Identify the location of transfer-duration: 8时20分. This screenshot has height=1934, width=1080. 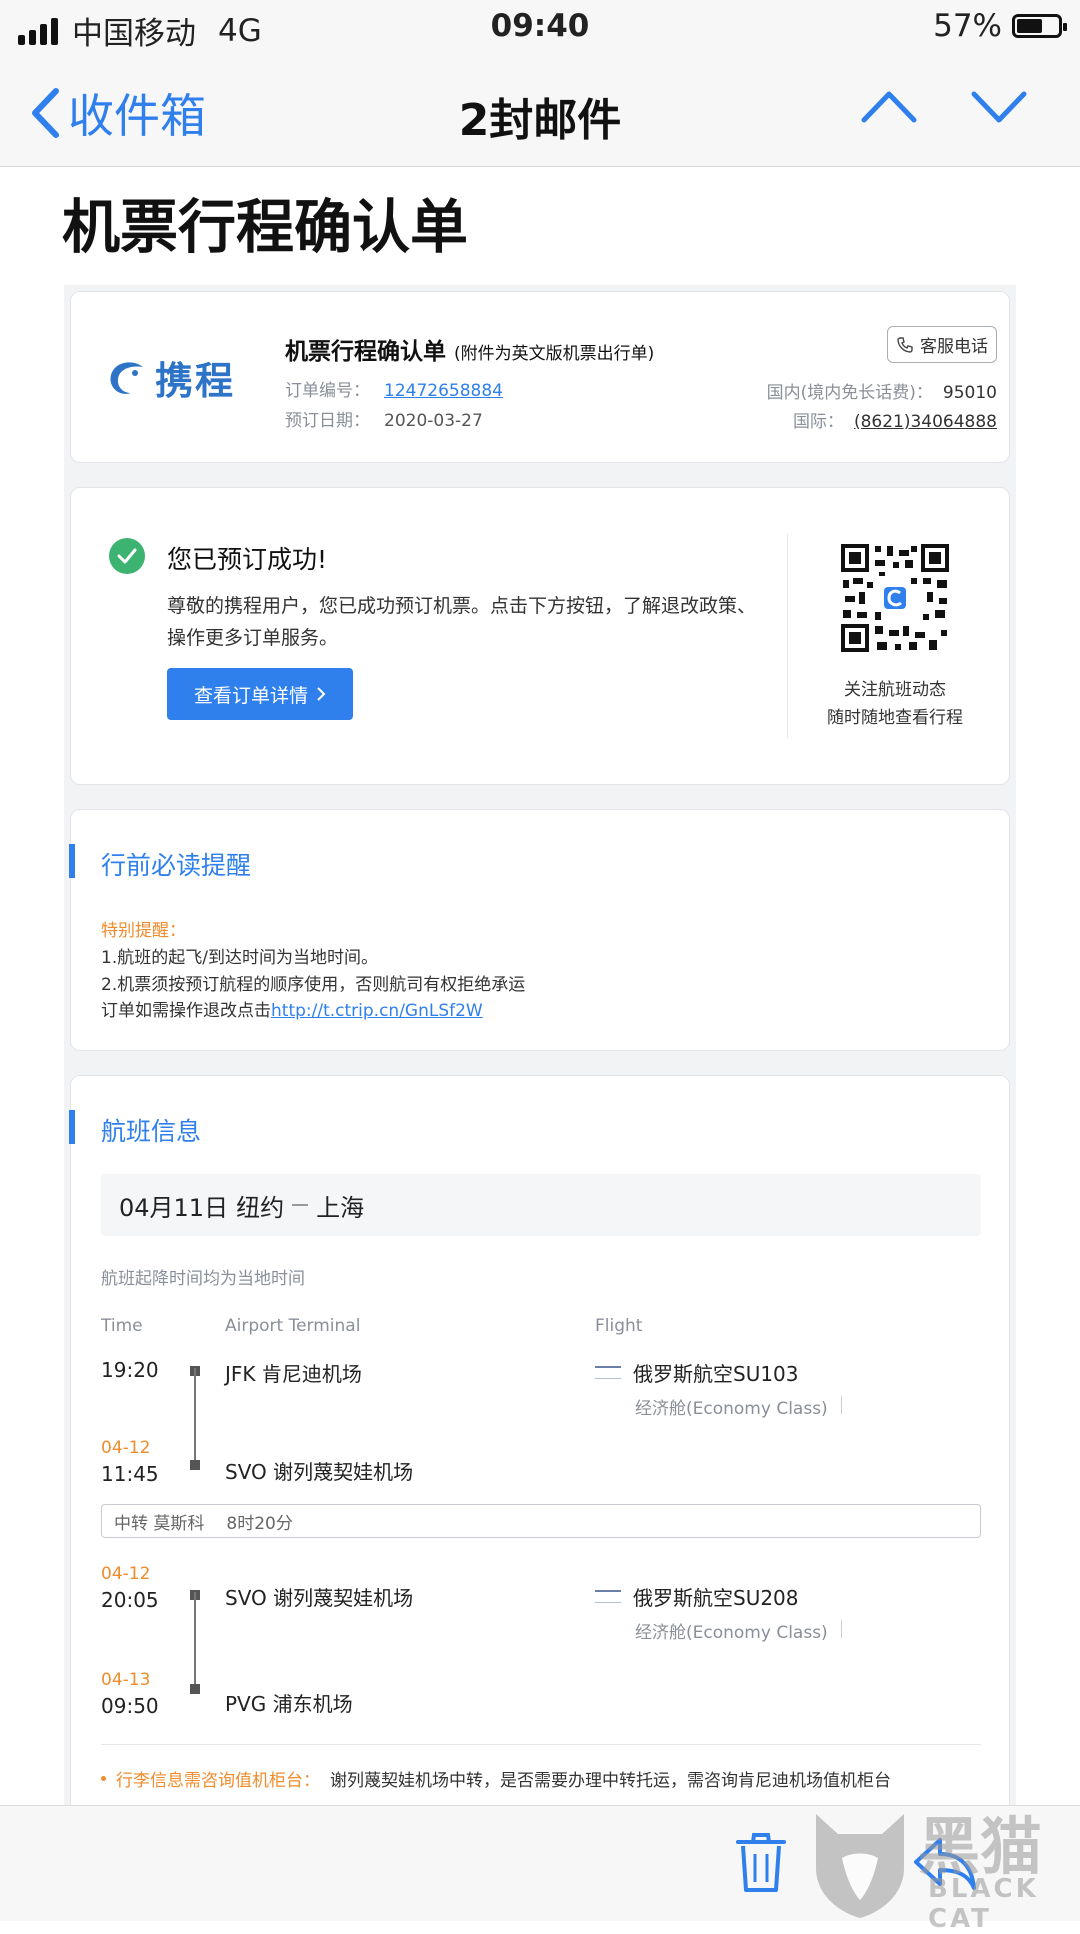
(259, 1523).